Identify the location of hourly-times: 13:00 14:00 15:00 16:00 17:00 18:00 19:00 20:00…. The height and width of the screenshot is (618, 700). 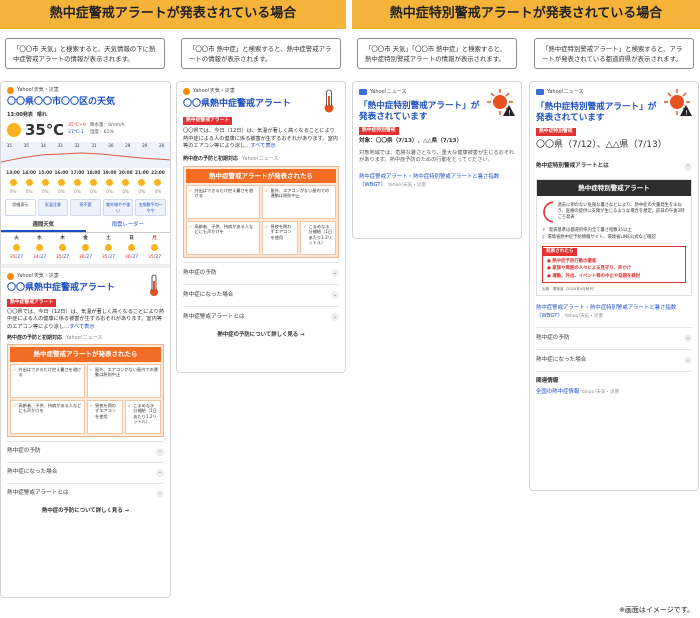
(85, 173).